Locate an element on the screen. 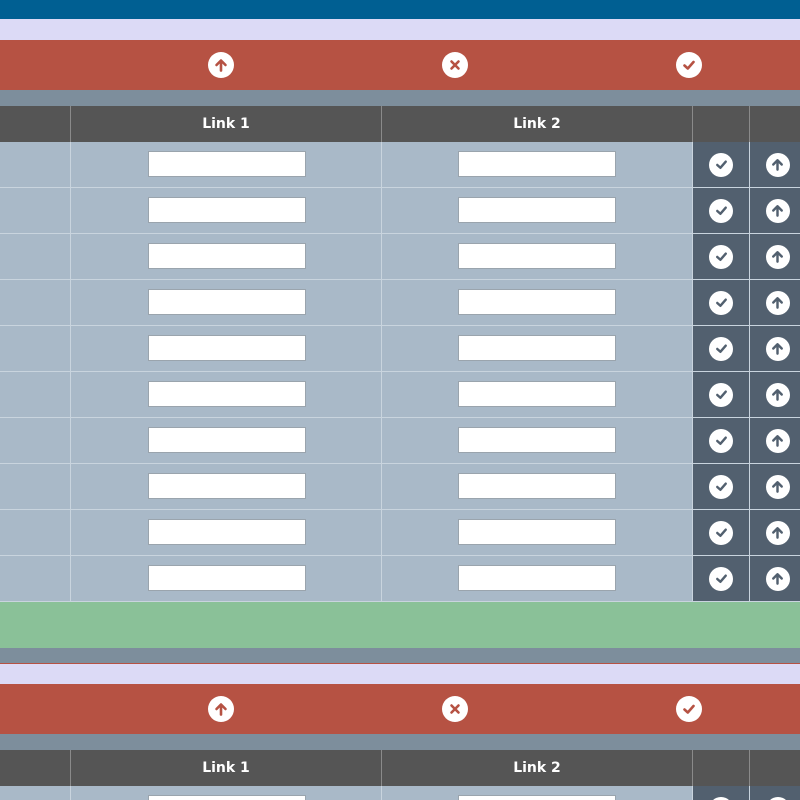 This screenshot has width=800, height=800. table-body is located at coordinates (400, 793).